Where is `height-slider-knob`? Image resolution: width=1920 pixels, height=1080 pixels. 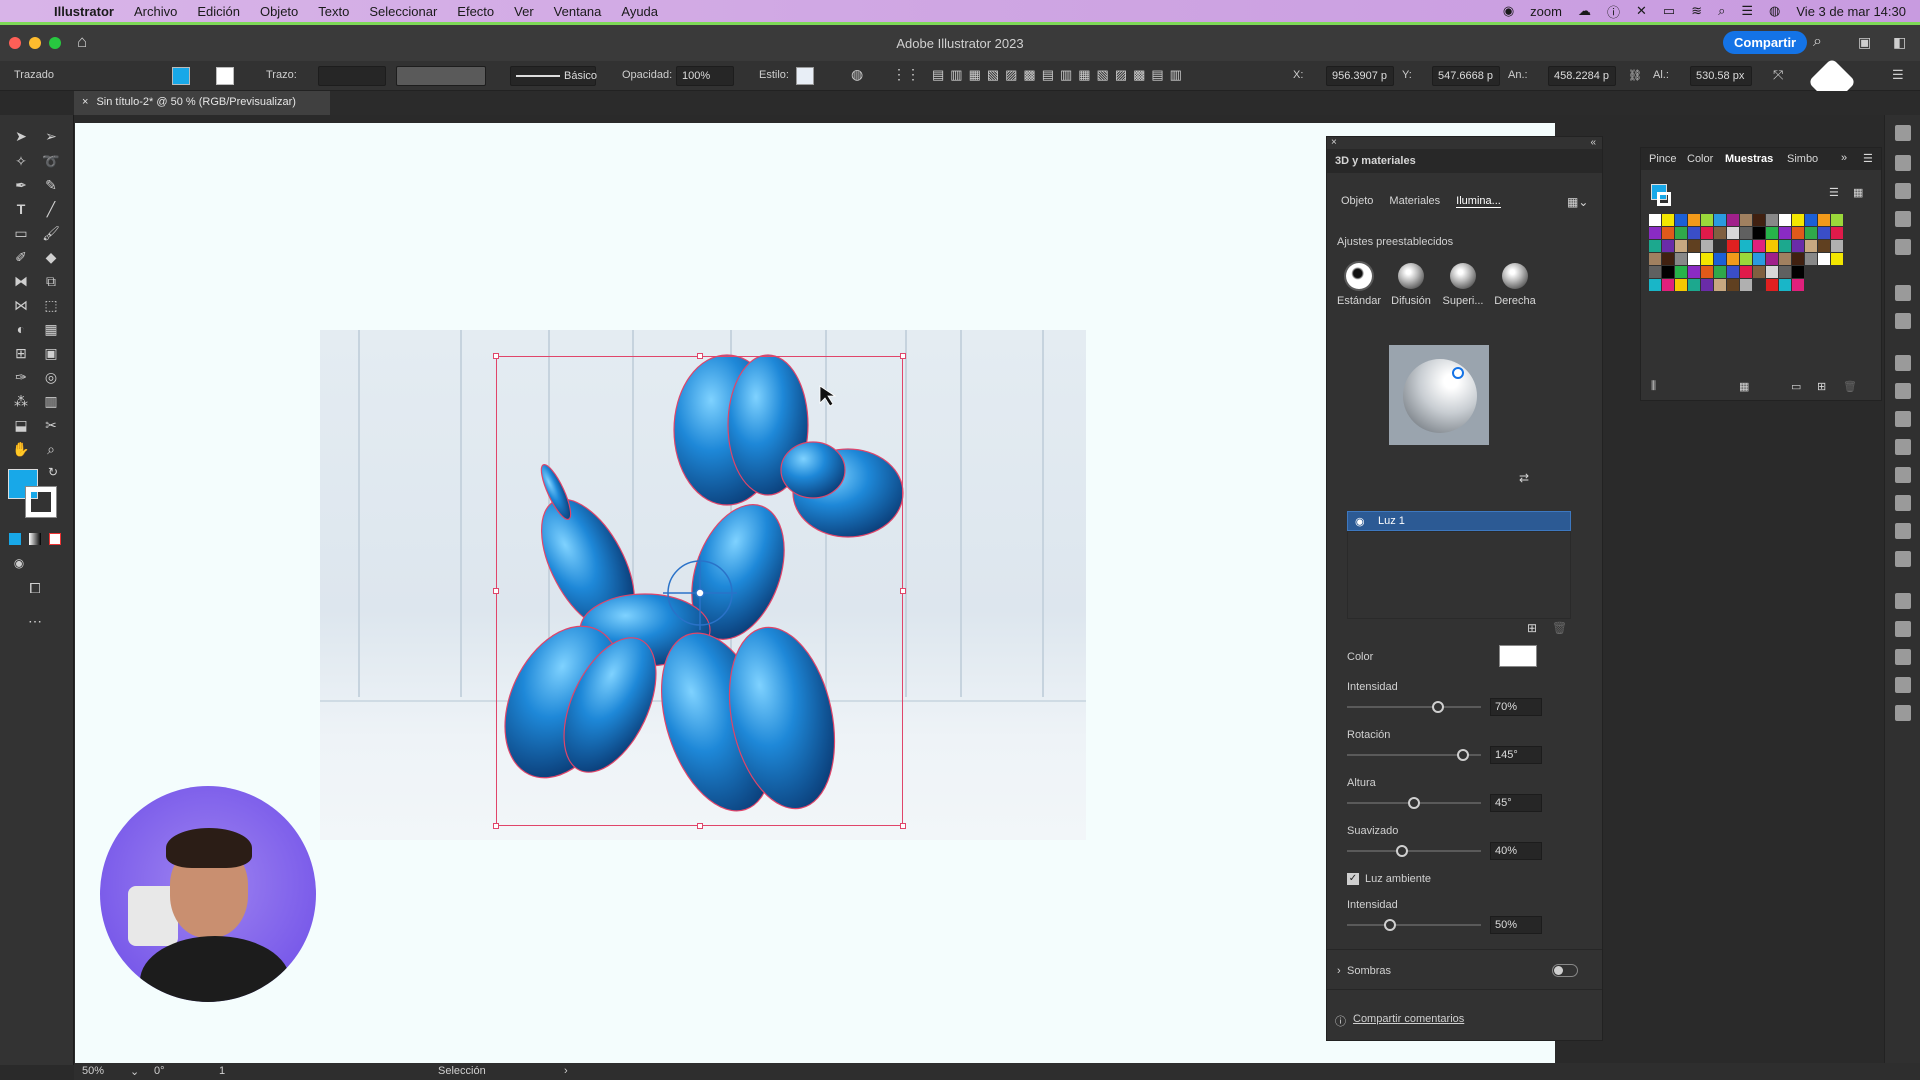
height-slider-knob is located at coordinates (1414, 803).